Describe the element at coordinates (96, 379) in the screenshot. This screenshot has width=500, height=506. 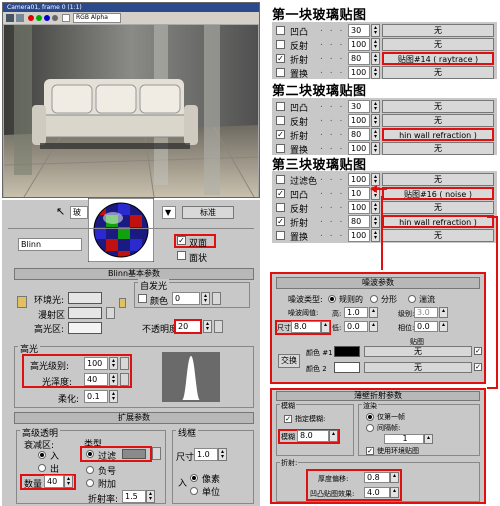
I see `gloss-value: 40` at that location.